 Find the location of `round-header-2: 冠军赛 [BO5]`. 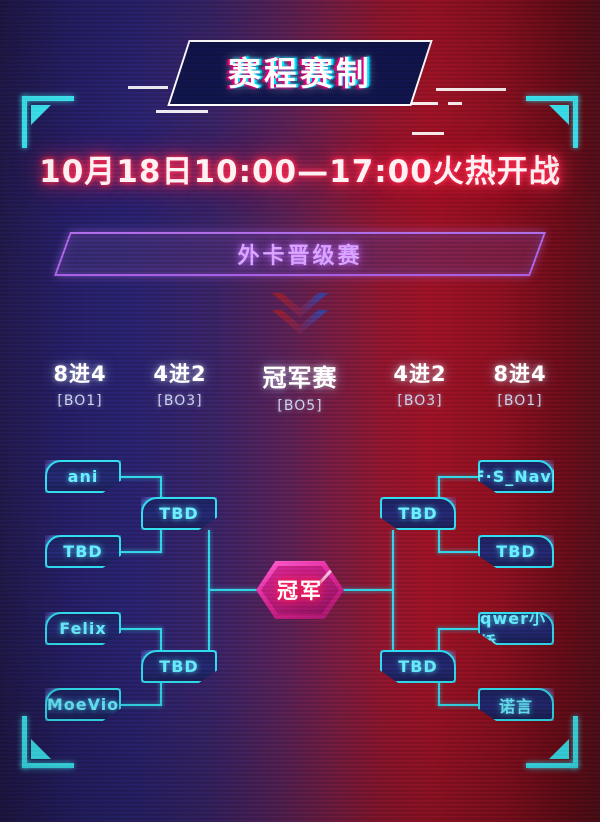

round-header-2: 冠军赛 [BO5] is located at coordinates (300, 386).